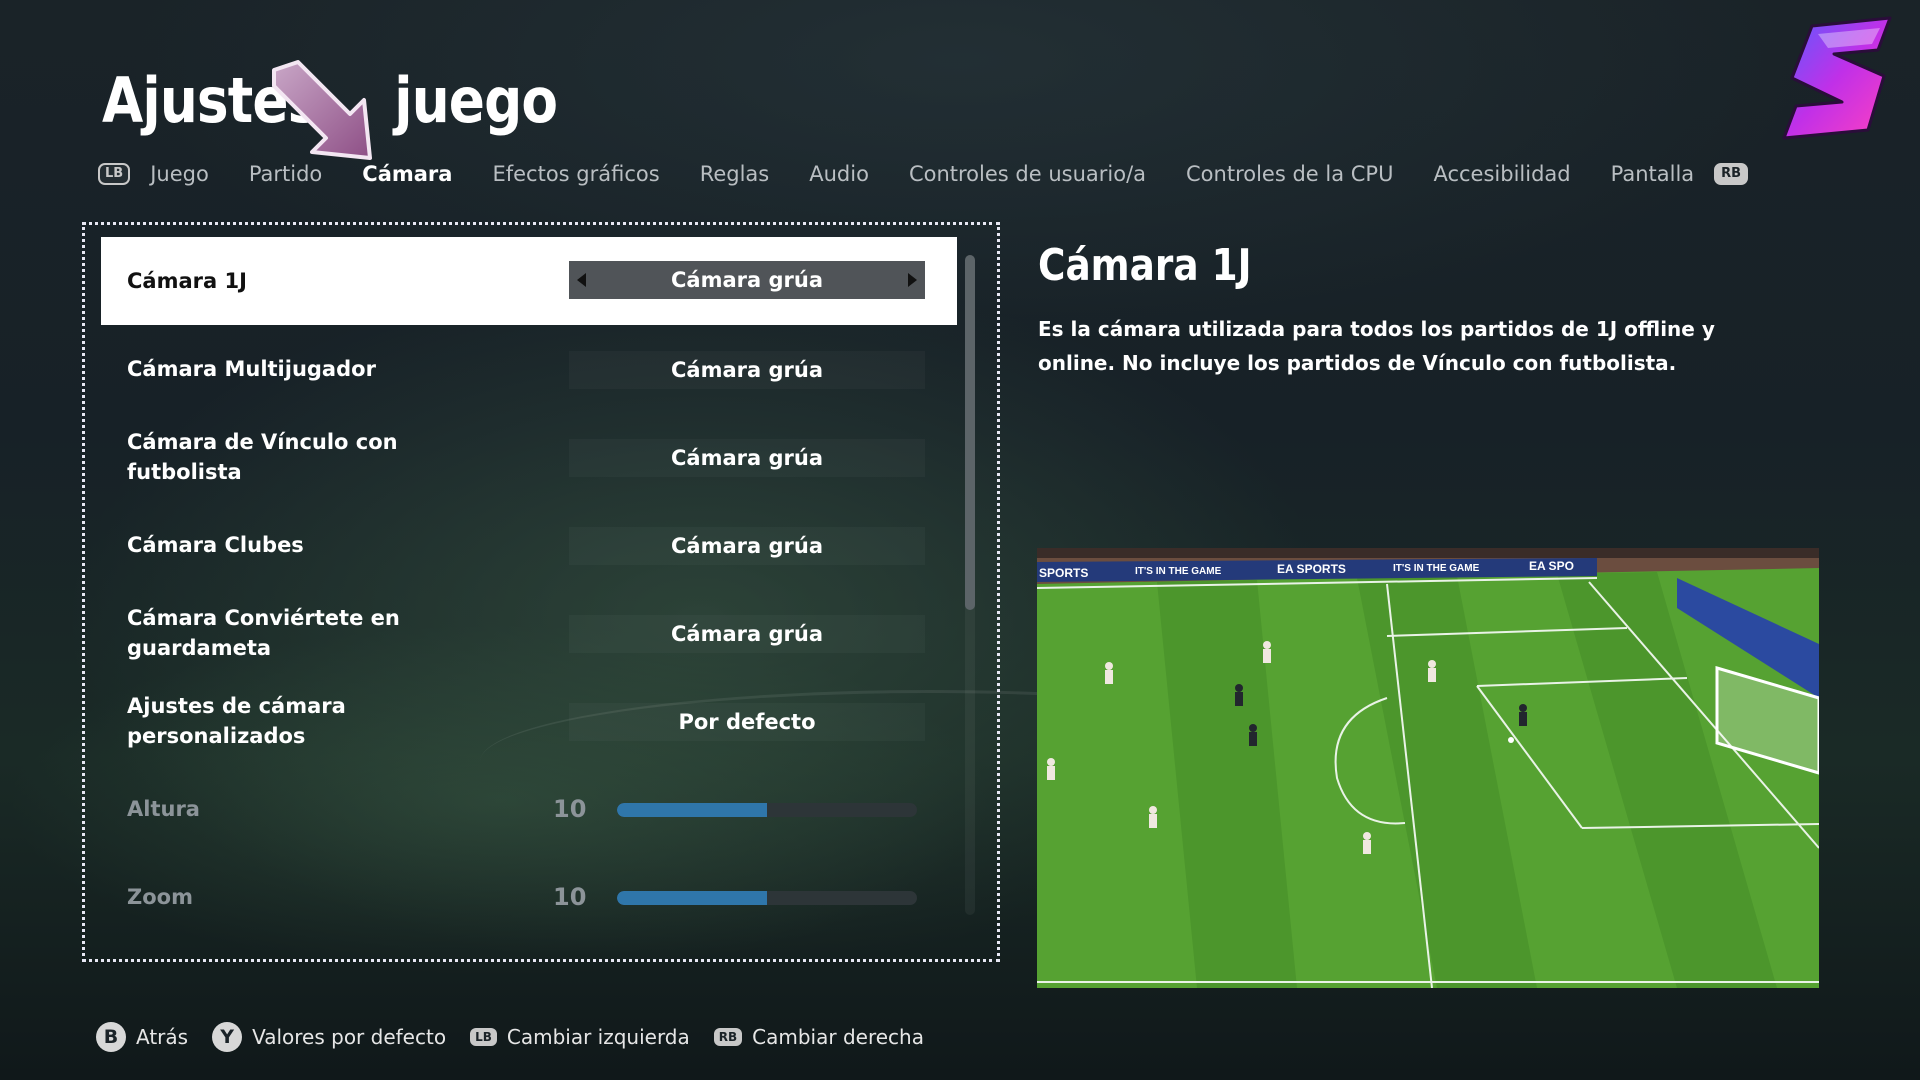  I want to click on cursor-arrow-icon, so click(322, 110).